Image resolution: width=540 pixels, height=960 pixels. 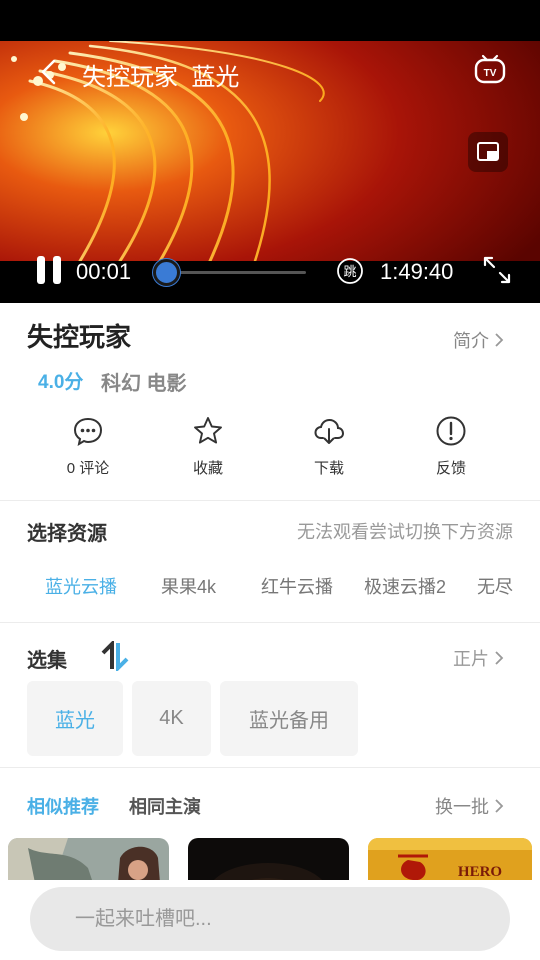 I want to click on source-hint: 无法观看尝试切换下方资源, so click(x=405, y=532).